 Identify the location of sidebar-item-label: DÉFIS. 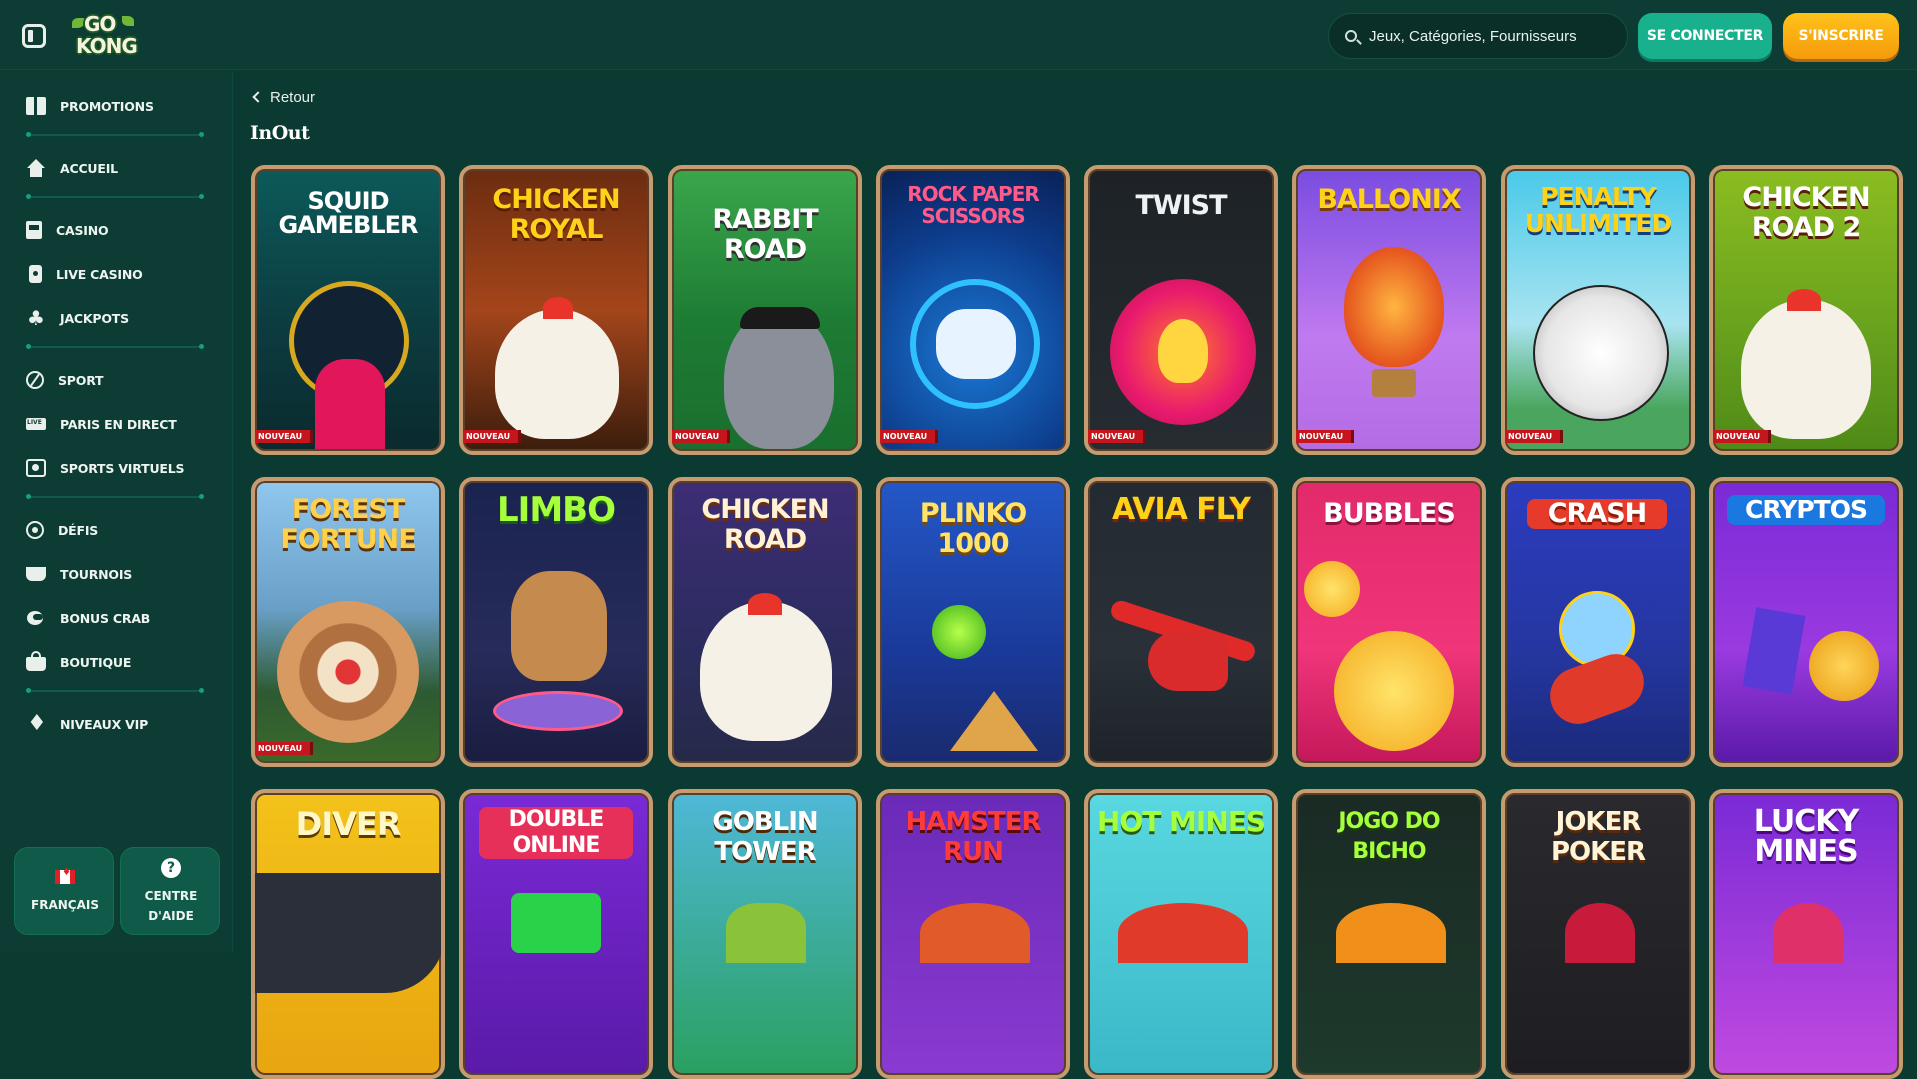
(78, 530).